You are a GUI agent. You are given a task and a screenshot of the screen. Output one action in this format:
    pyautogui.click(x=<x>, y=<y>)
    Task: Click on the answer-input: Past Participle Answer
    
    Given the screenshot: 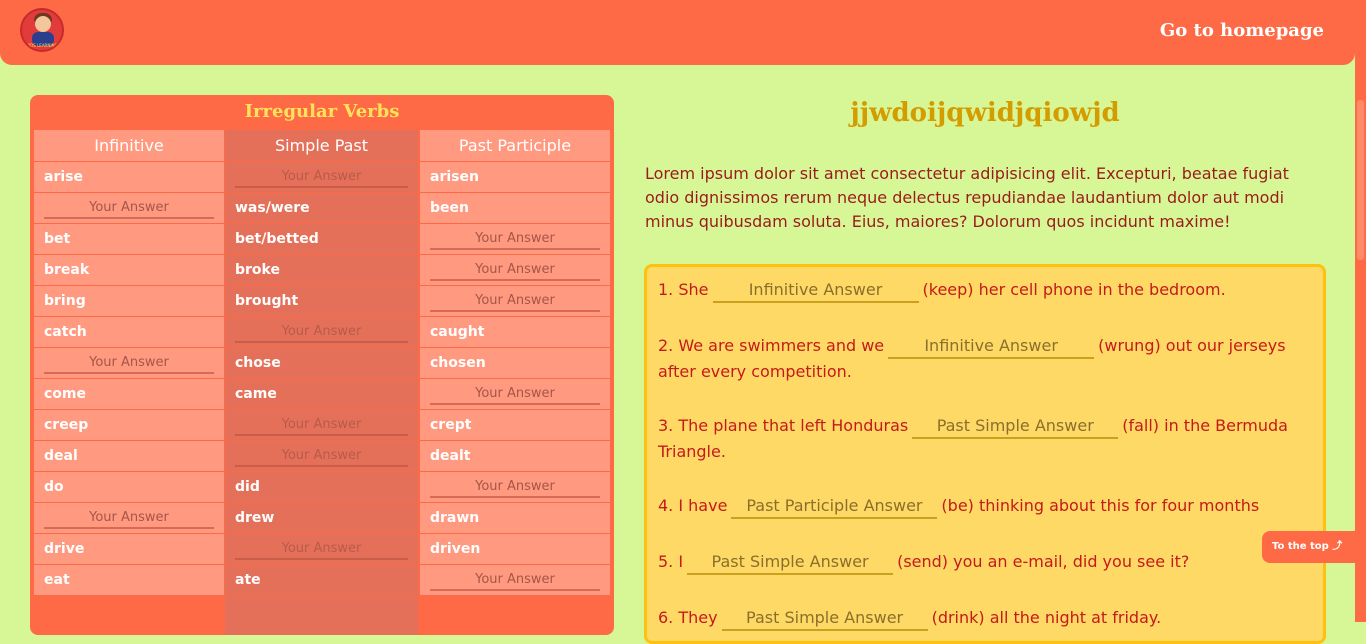 What is the action you would take?
    pyautogui.click(x=834, y=507)
    